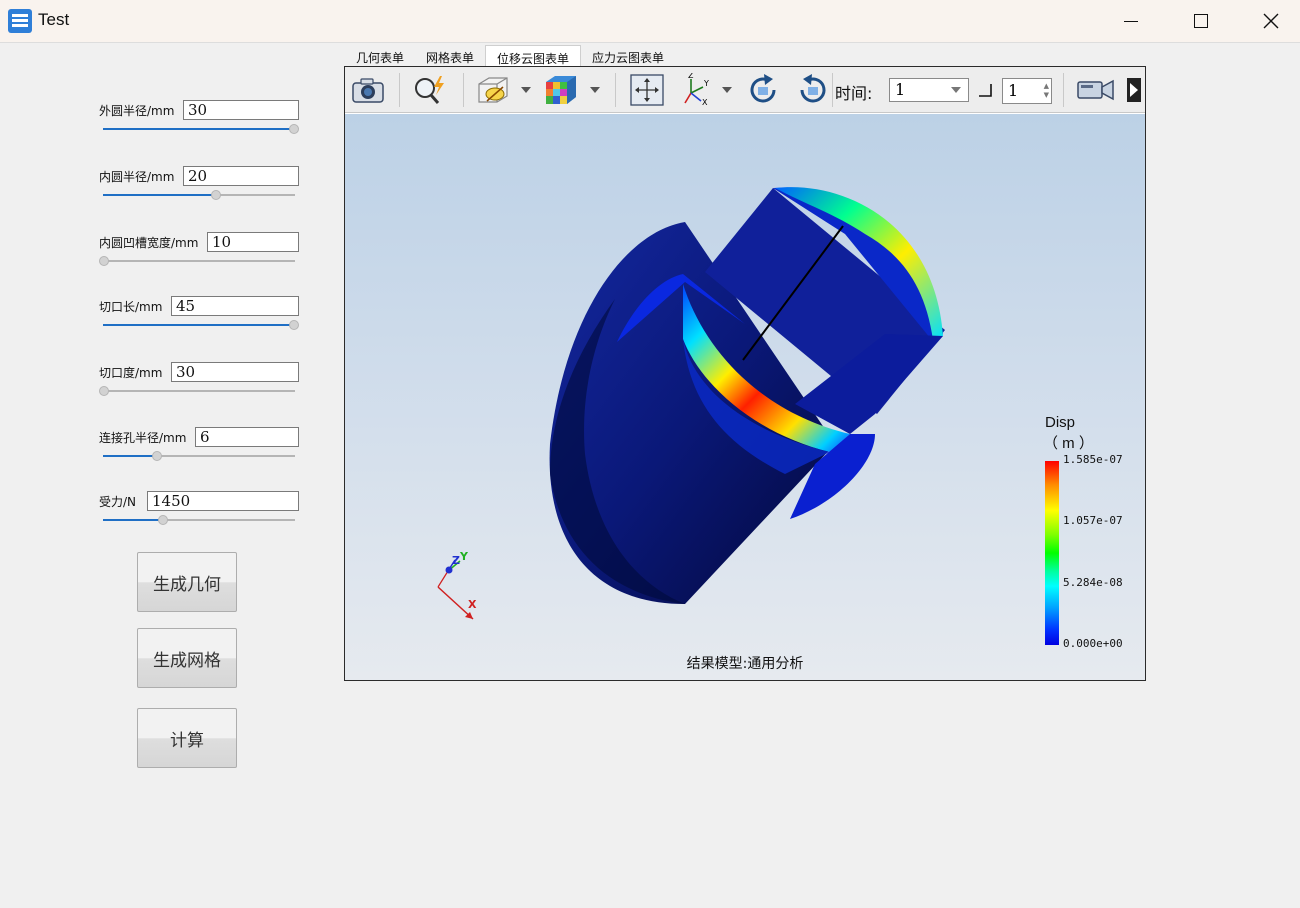 Image resolution: width=1300 pixels, height=908 pixels. Describe the element at coordinates (143, 438) in the screenshot. I see `hole-radius-label: 连接孔半径/mm` at that location.